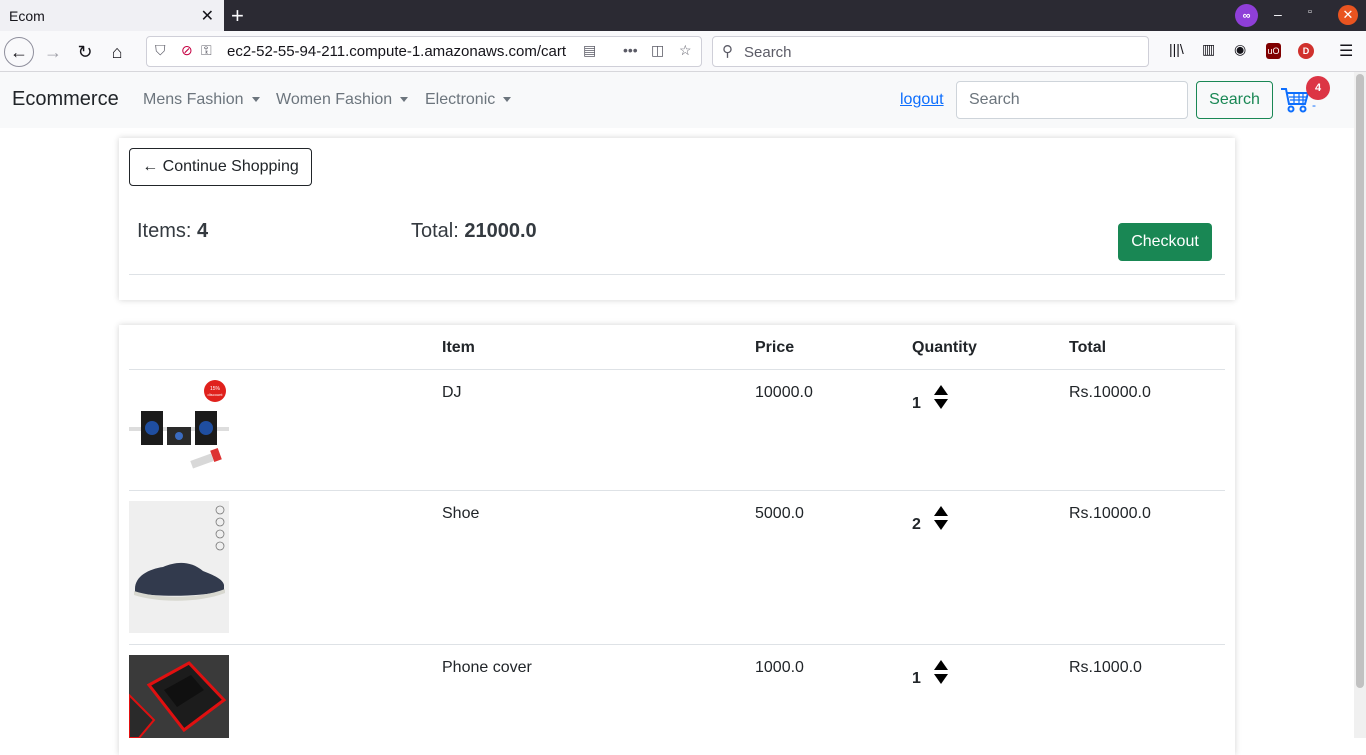 This screenshot has width=1366, height=755. What do you see at coordinates (179, 696) in the screenshot?
I see `product-image-phone-cover` at bounding box center [179, 696].